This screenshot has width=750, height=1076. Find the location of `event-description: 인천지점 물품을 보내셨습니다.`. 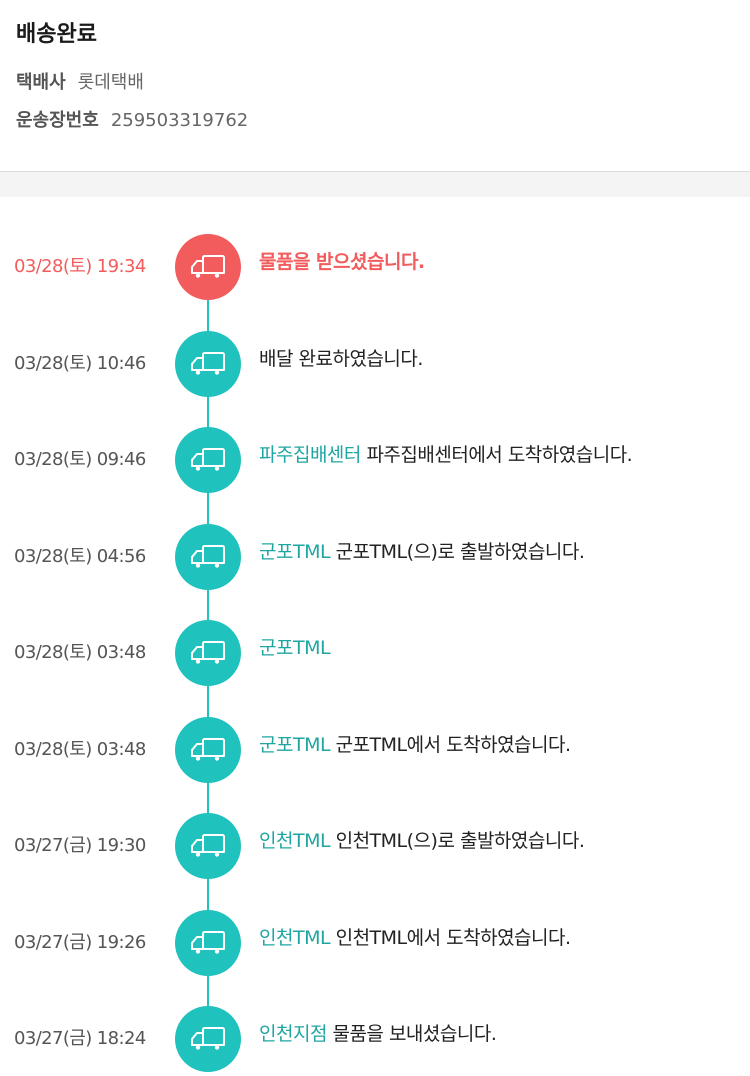

event-description: 인천지점 물품을 보내셨습니다. is located at coordinates (378, 1034).